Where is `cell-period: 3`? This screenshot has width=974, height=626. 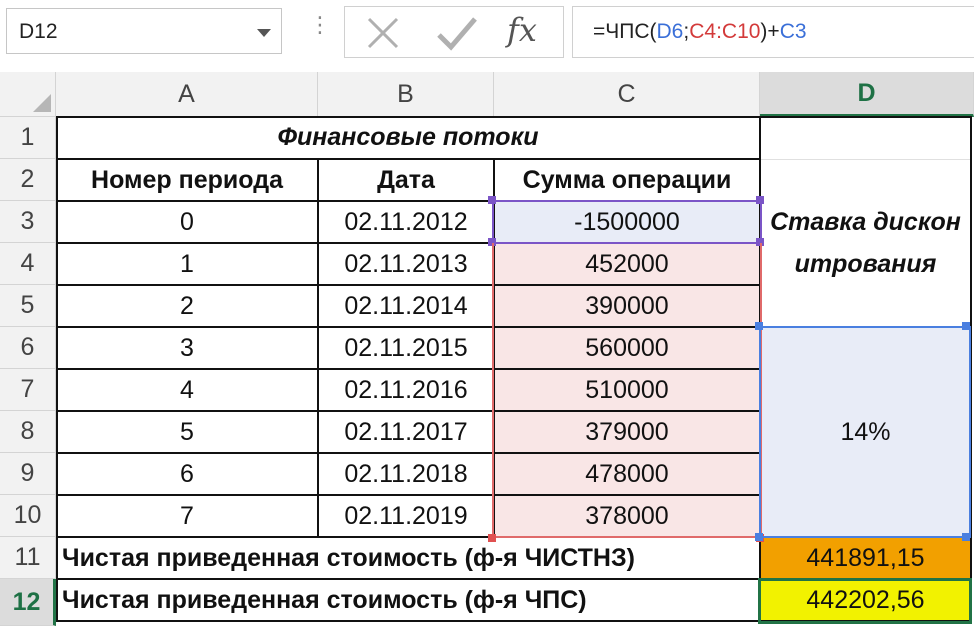 cell-period: 3 is located at coordinates (187, 348).